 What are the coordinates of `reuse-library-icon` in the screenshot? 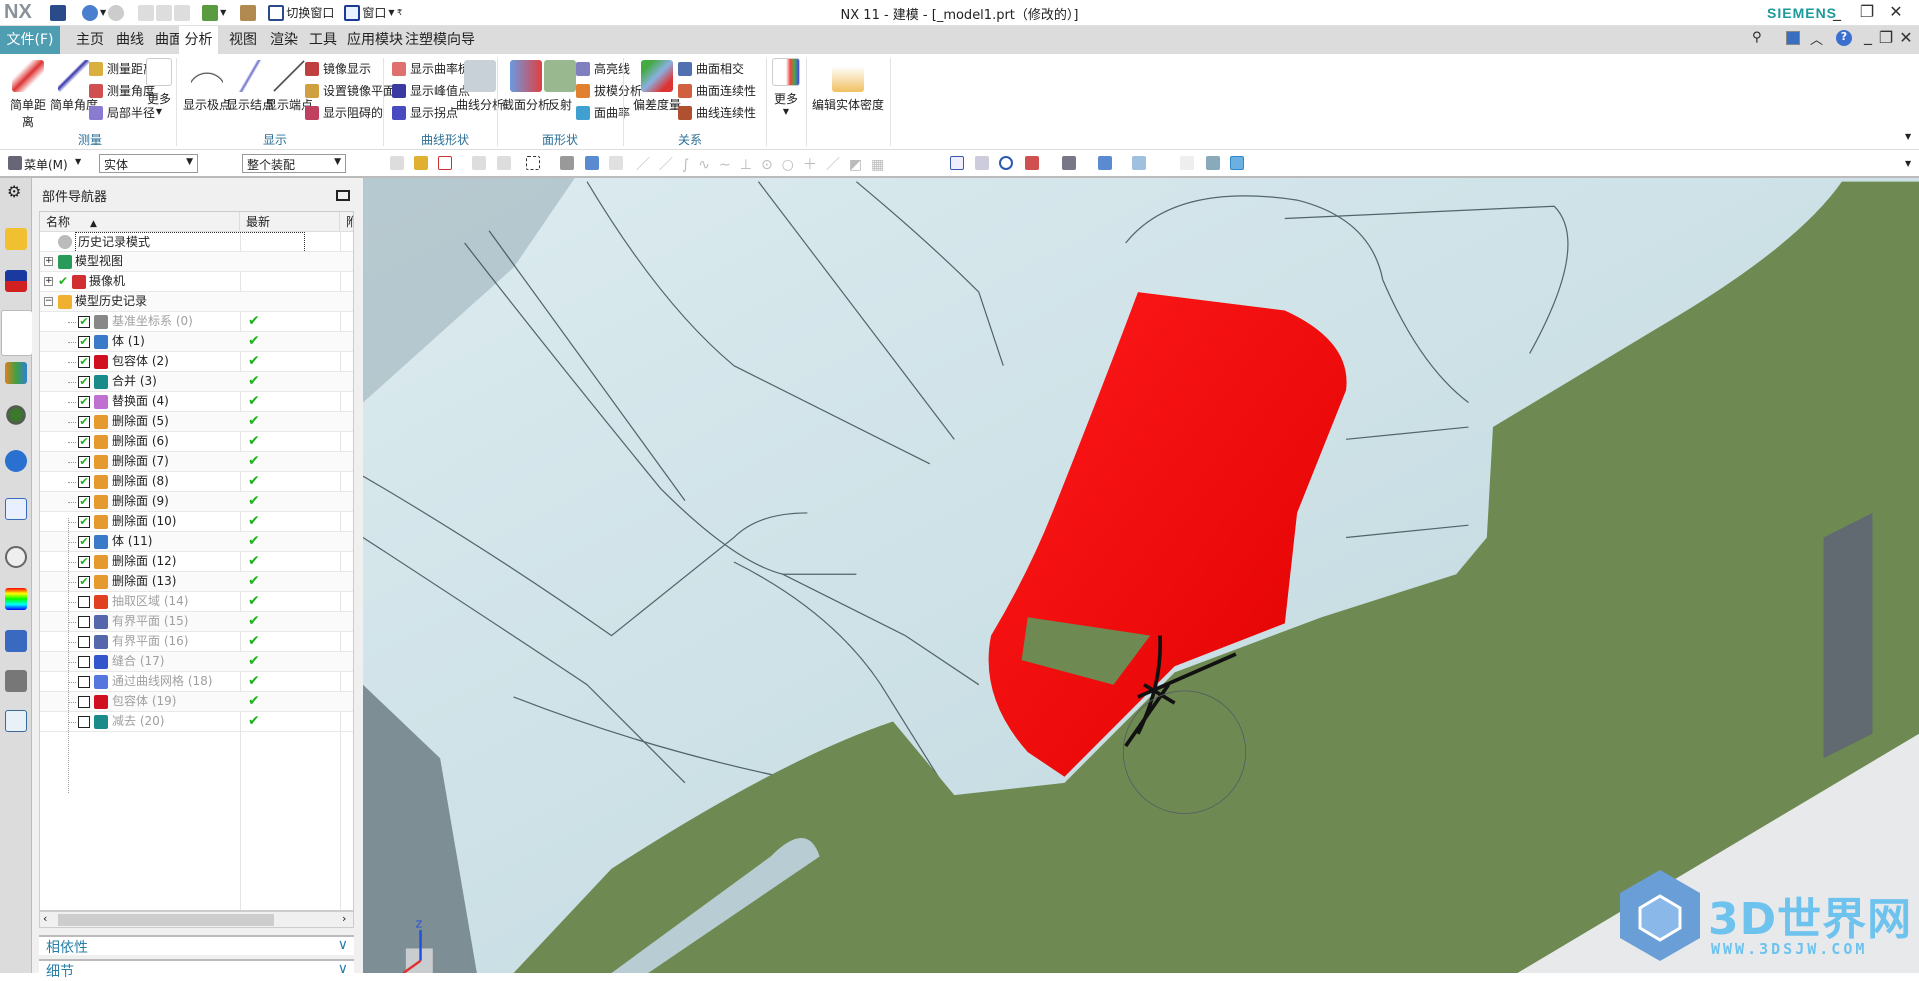 It's located at (16, 373).